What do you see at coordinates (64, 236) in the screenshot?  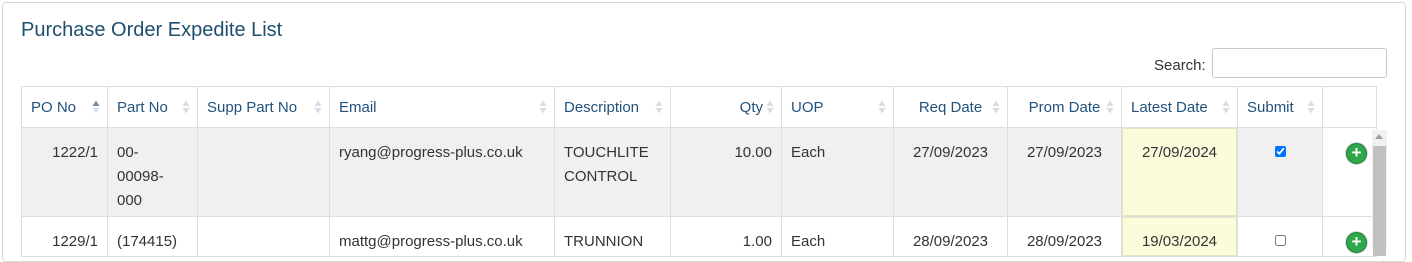 I see `cell-po-no: 1229/1` at bounding box center [64, 236].